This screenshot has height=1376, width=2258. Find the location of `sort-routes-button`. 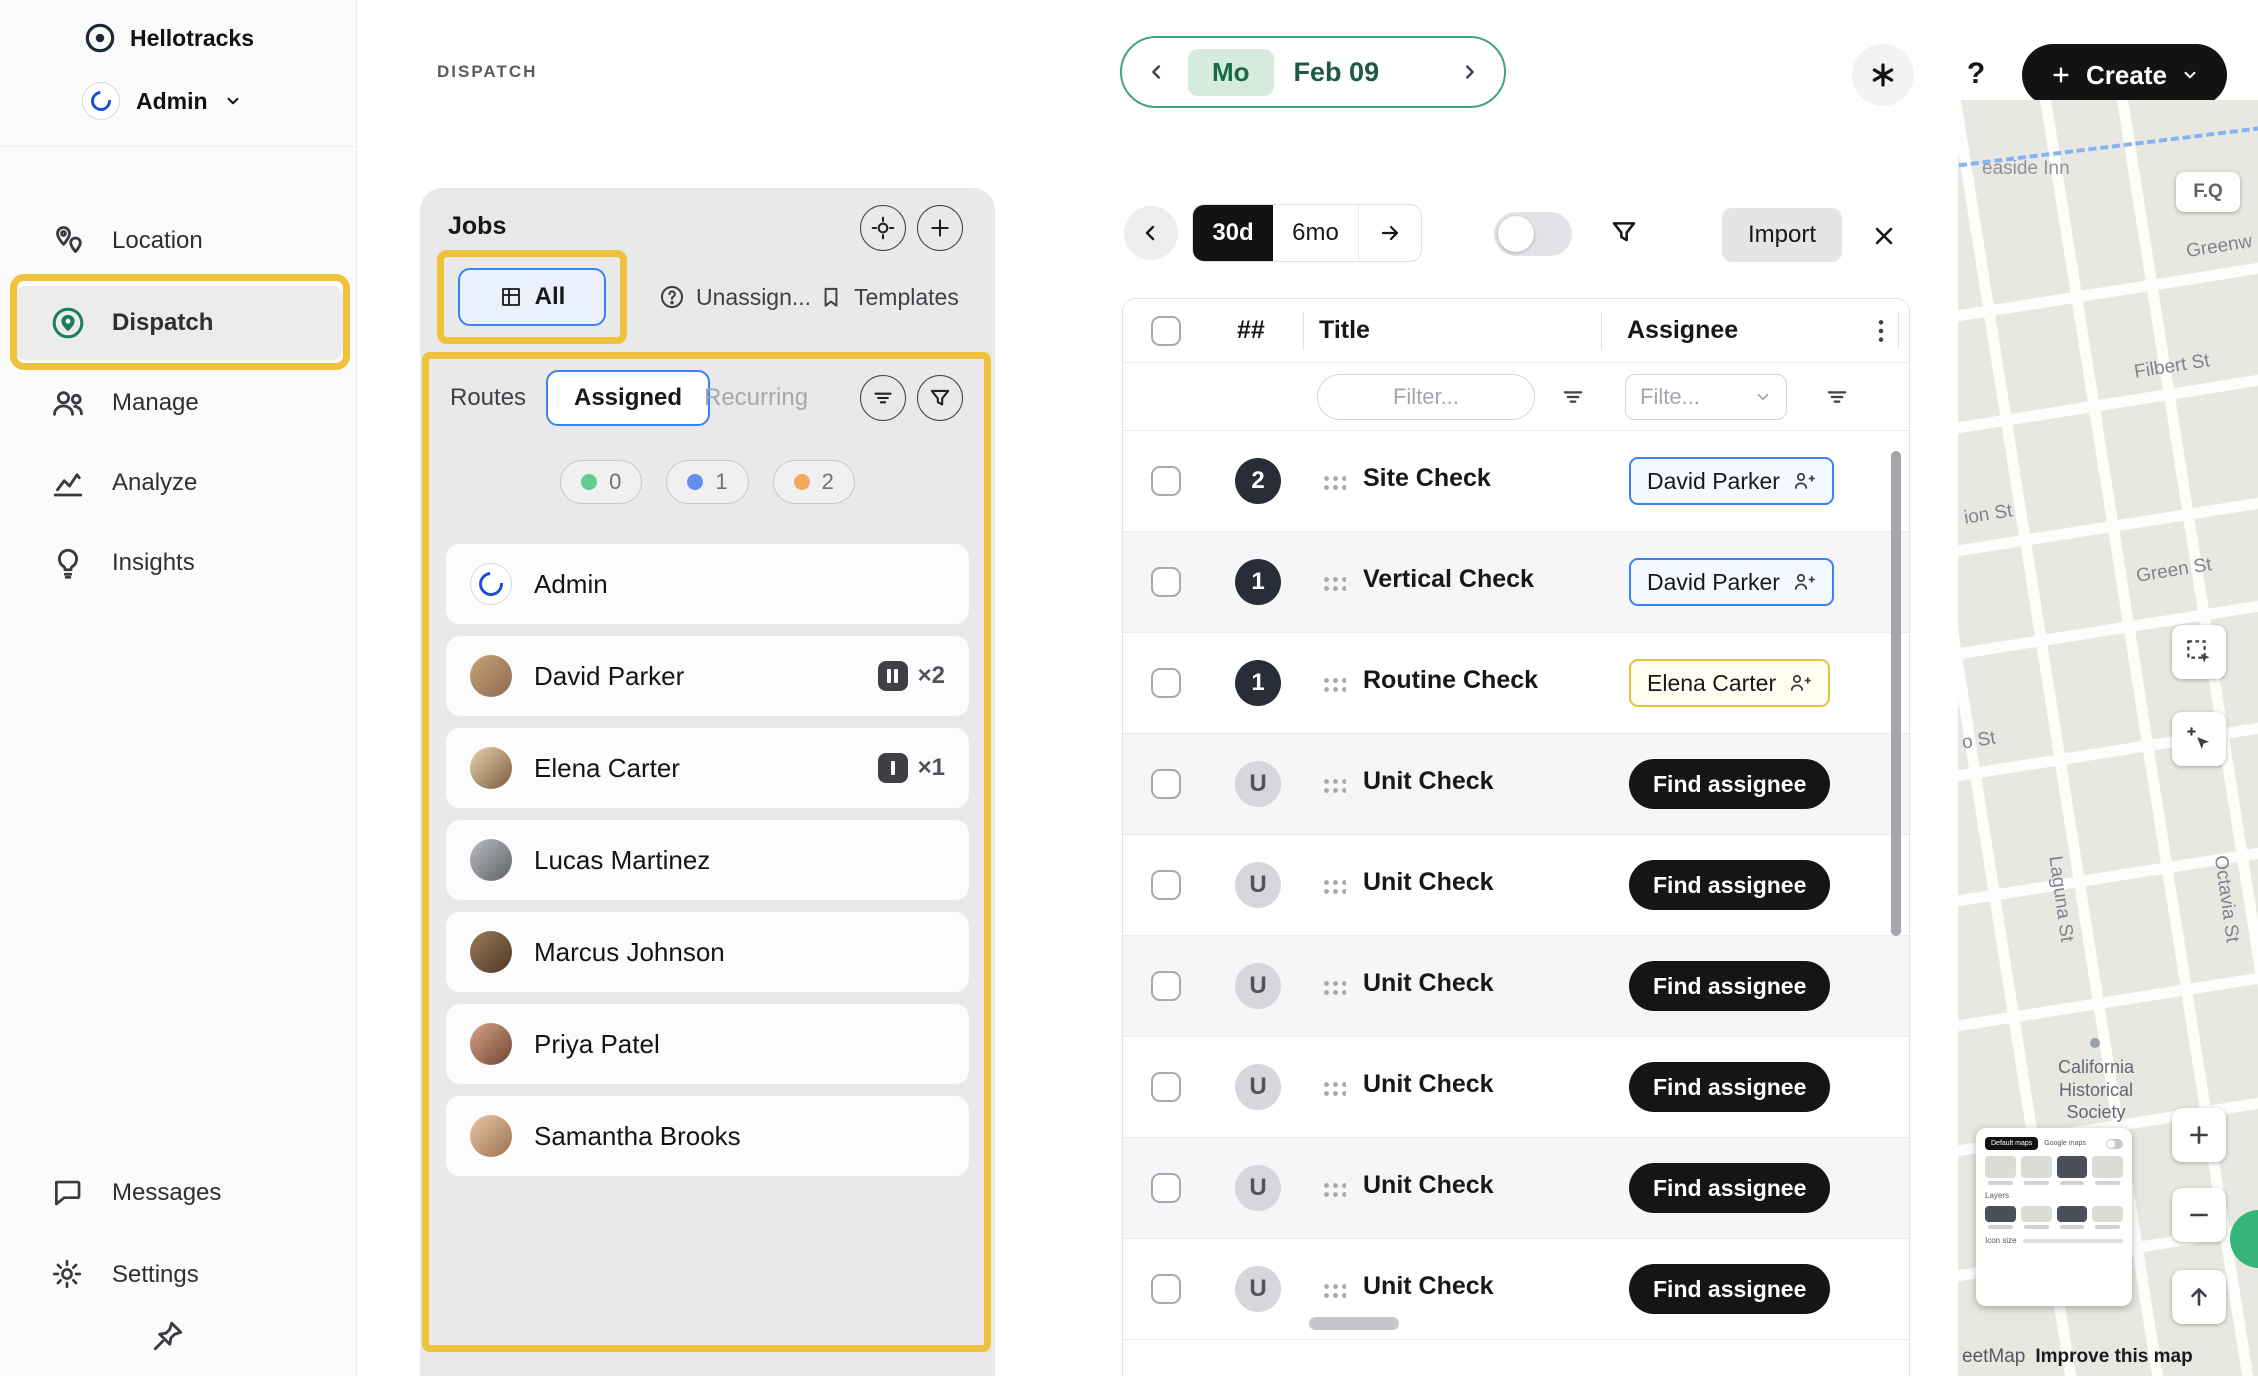

sort-routes-button is located at coordinates (883, 398).